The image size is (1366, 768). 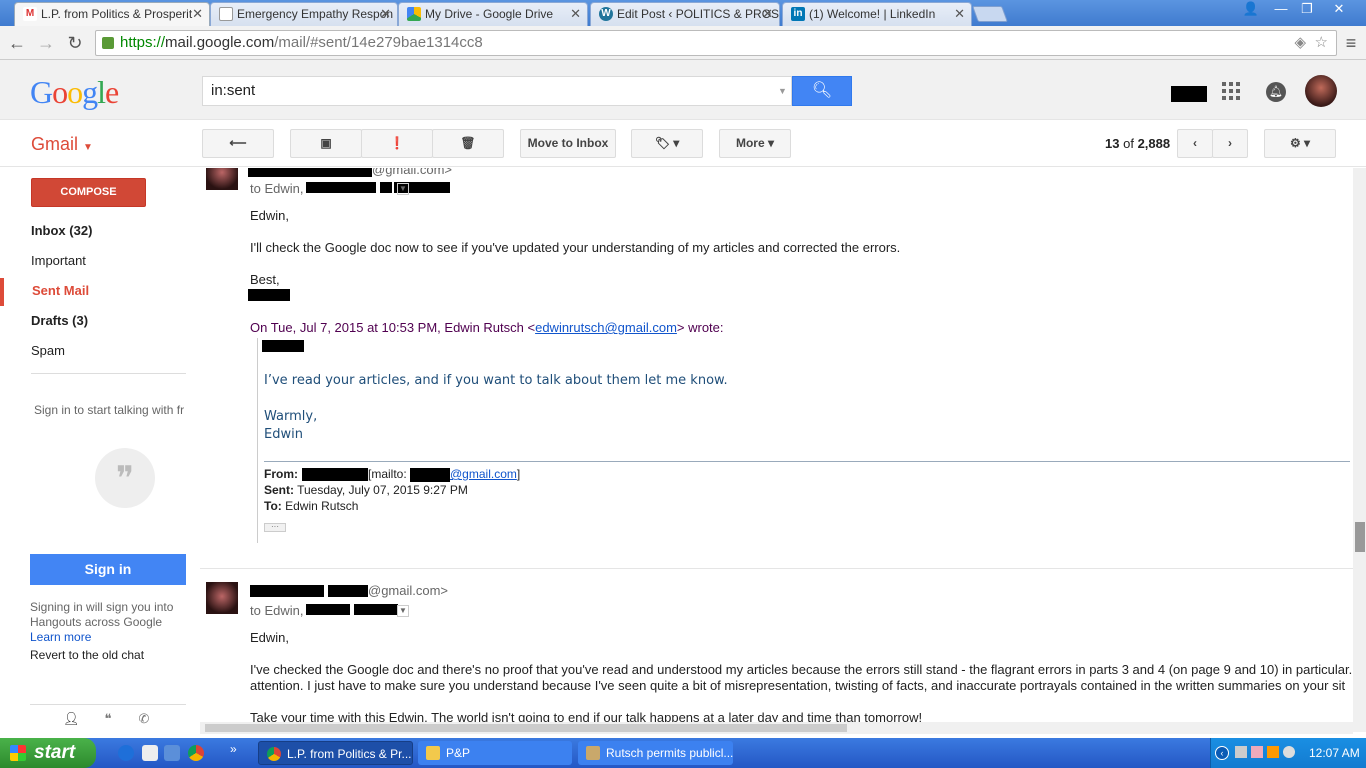 What do you see at coordinates (111, 230) in the screenshot?
I see `nav-inbox: Inbox (32)` at bounding box center [111, 230].